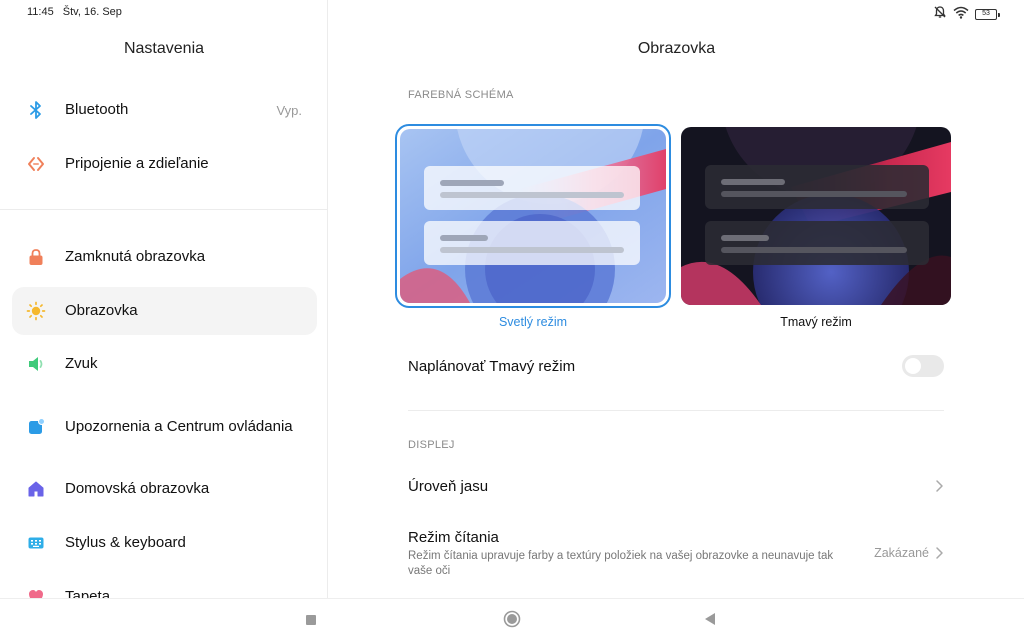 This screenshot has height=640, width=1024. What do you see at coordinates (101, 310) in the screenshot?
I see `sidebar-item-label: Obrazovka` at bounding box center [101, 310].